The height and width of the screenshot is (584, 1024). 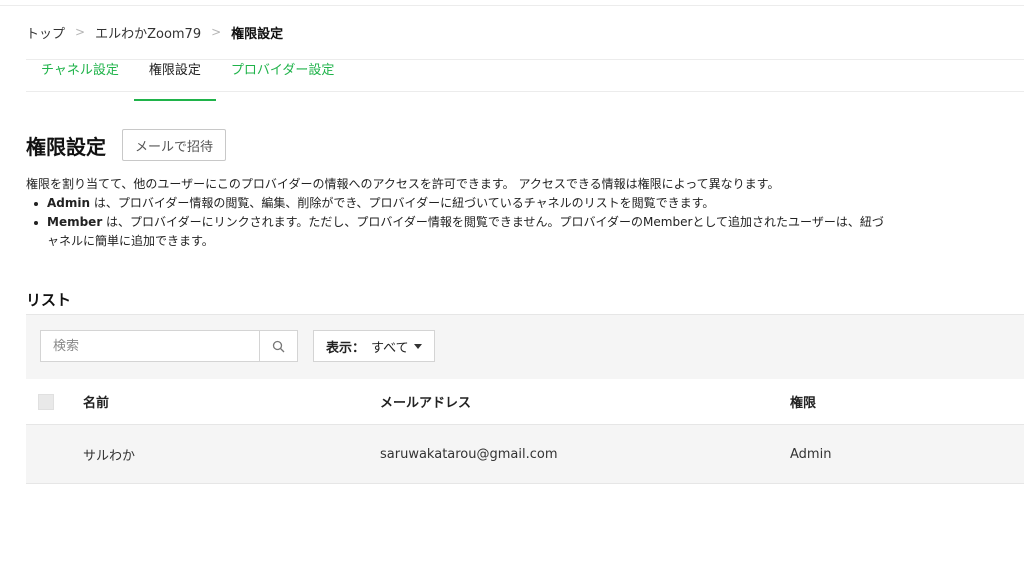 What do you see at coordinates (512, 5) in the screenshot?
I see `top-divider` at bounding box center [512, 5].